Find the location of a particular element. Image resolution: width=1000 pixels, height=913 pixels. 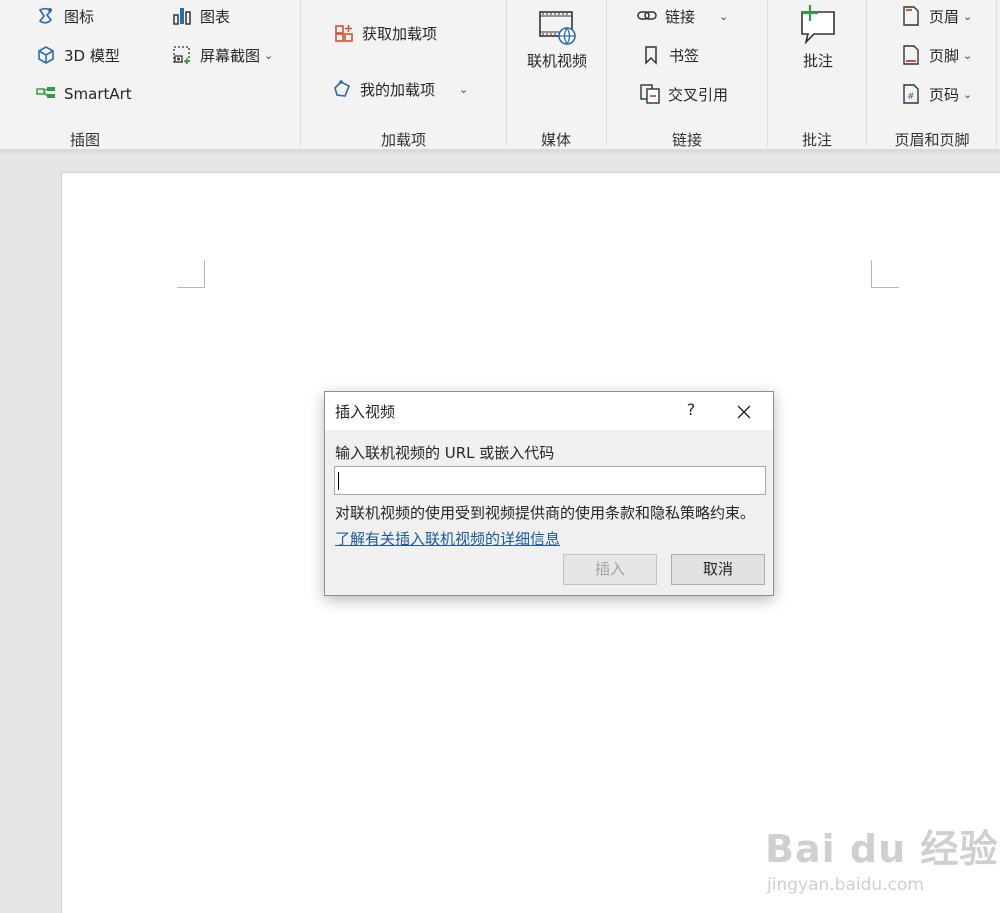

icons-button: 图标 is located at coordinates (65, 16).